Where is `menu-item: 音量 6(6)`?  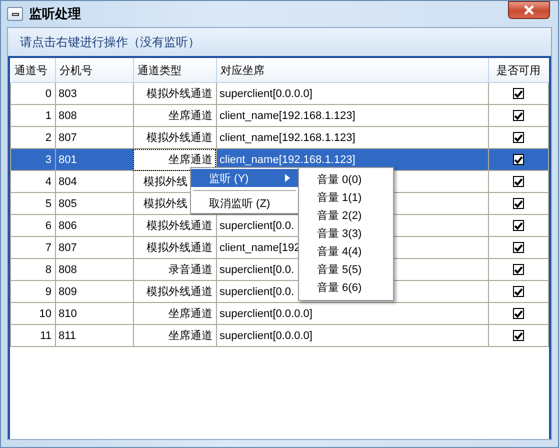 menu-item: 音量 6(6) is located at coordinates (346, 287).